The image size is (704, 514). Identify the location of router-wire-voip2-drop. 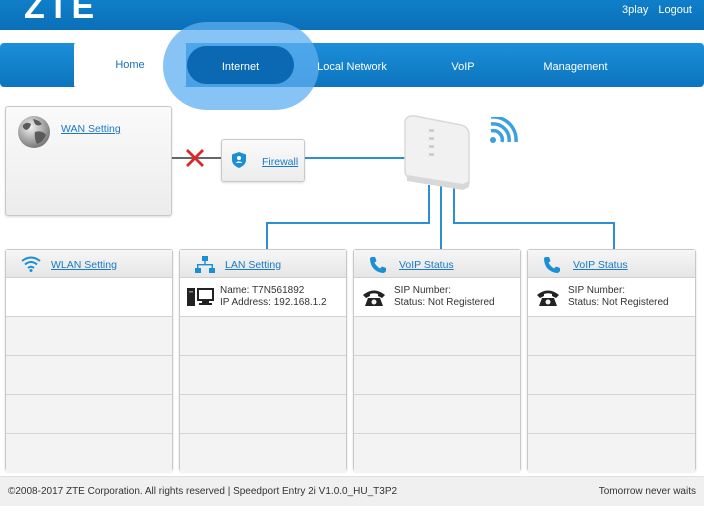
(614, 235).